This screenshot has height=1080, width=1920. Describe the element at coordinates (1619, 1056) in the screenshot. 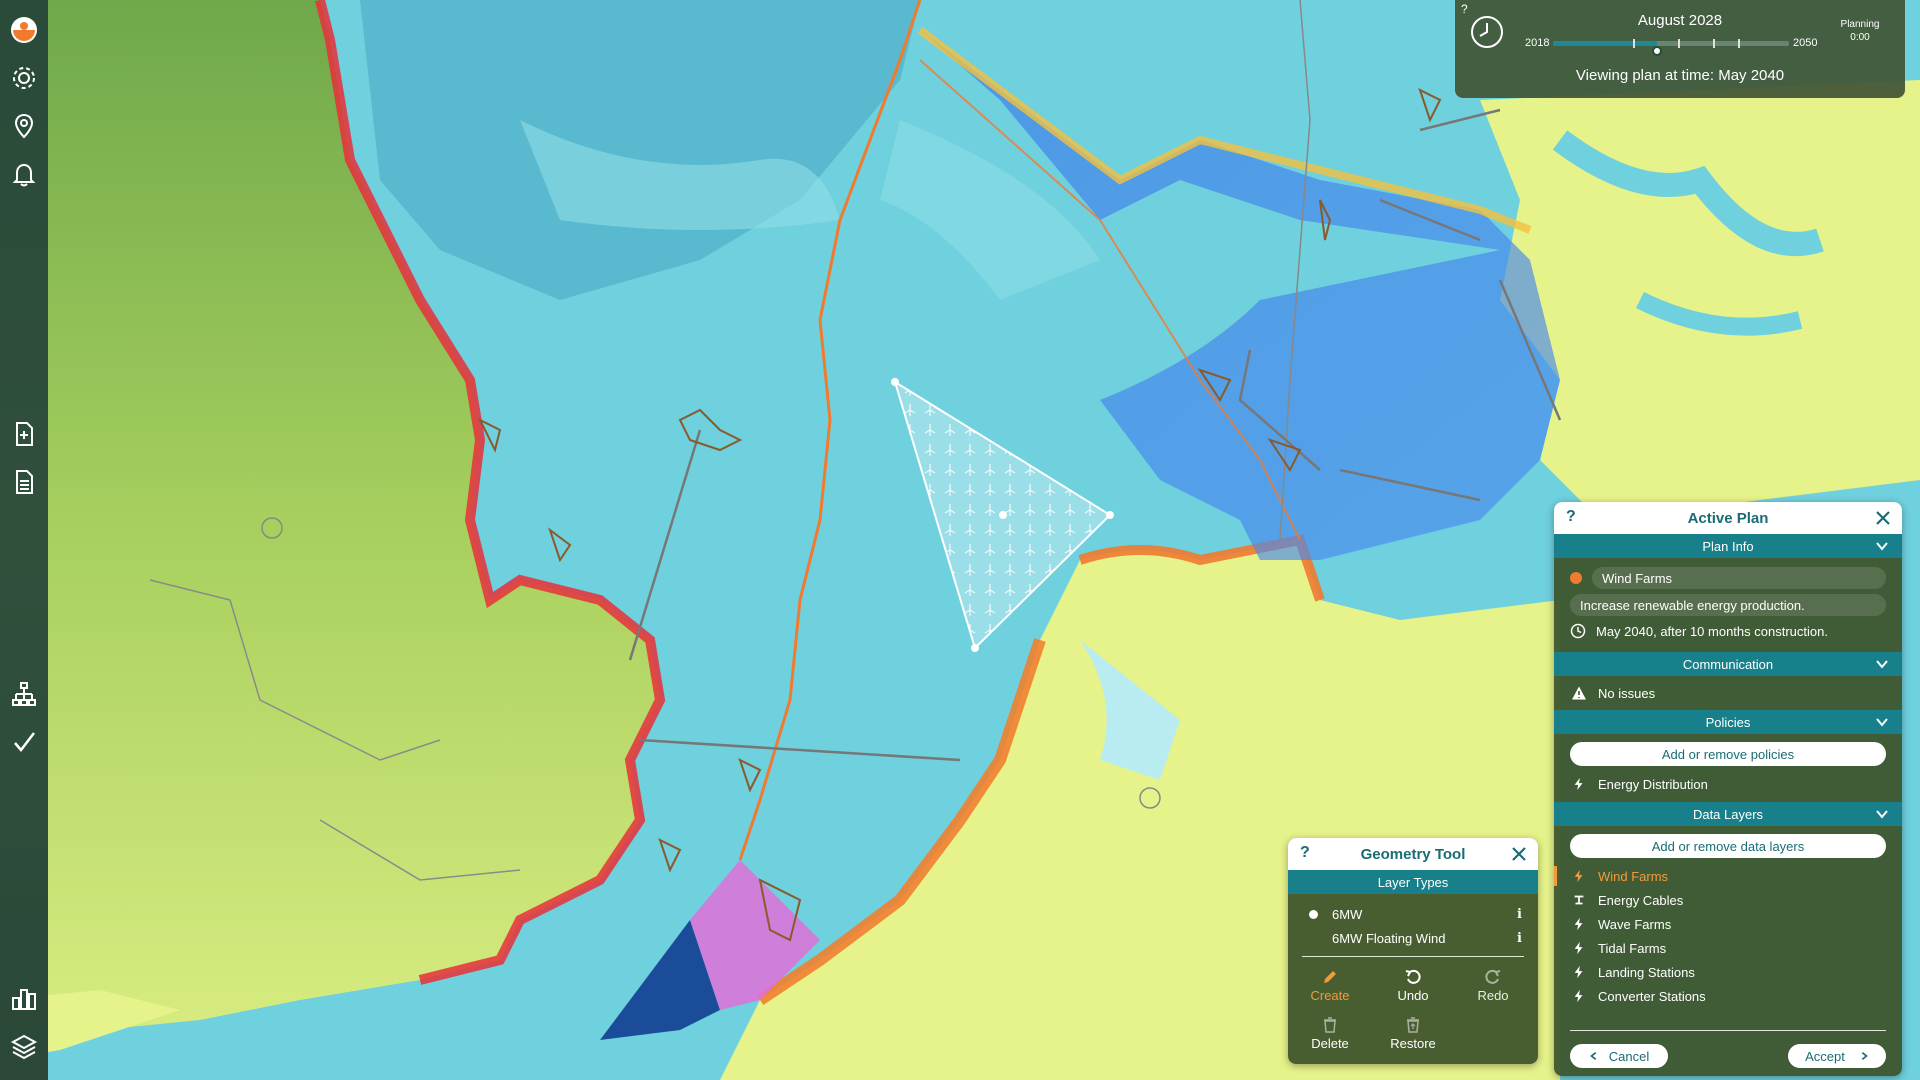

I see `cancel-button: Cancel` at that location.